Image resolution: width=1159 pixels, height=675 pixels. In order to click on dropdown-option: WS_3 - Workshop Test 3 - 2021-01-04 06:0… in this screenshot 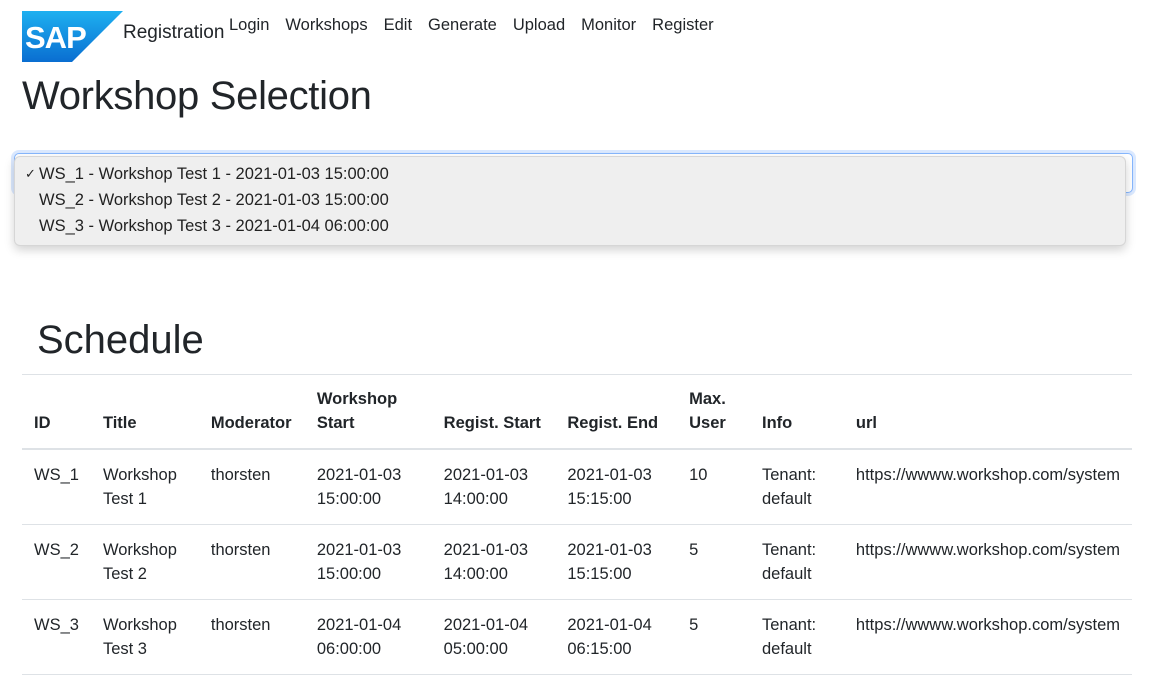, I will do `click(214, 226)`.